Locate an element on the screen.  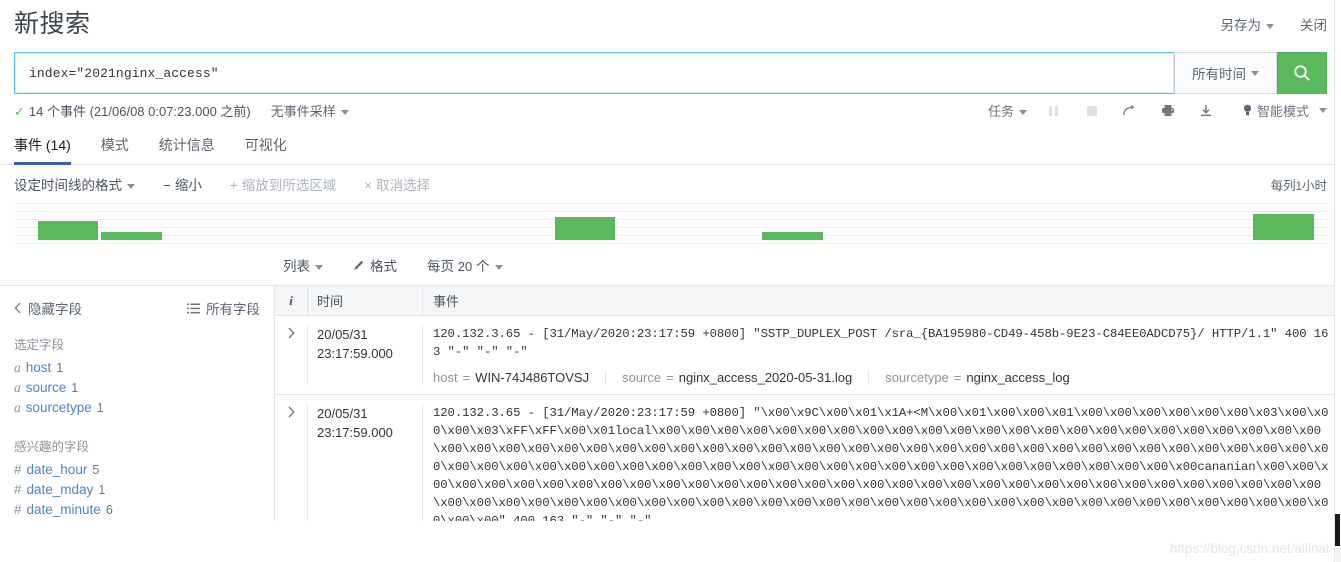
zoom-to-selection-button: + 缩放到所选区域 is located at coordinates (283, 184).